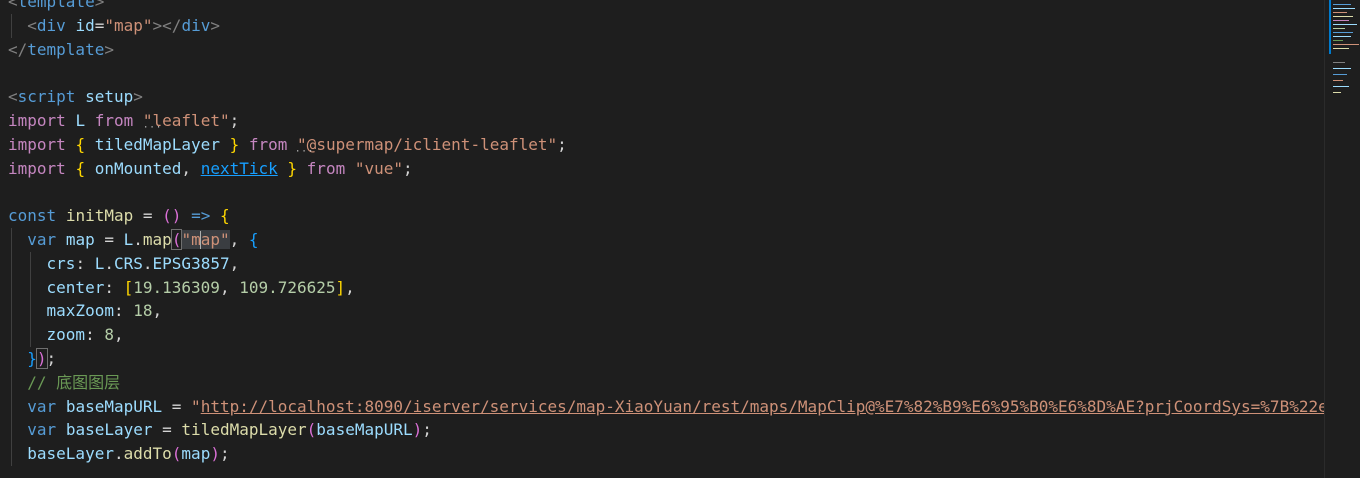 The image size is (1360, 478). I want to click on code-line-maxzoom: maxZoom: 18,, so click(666, 311).